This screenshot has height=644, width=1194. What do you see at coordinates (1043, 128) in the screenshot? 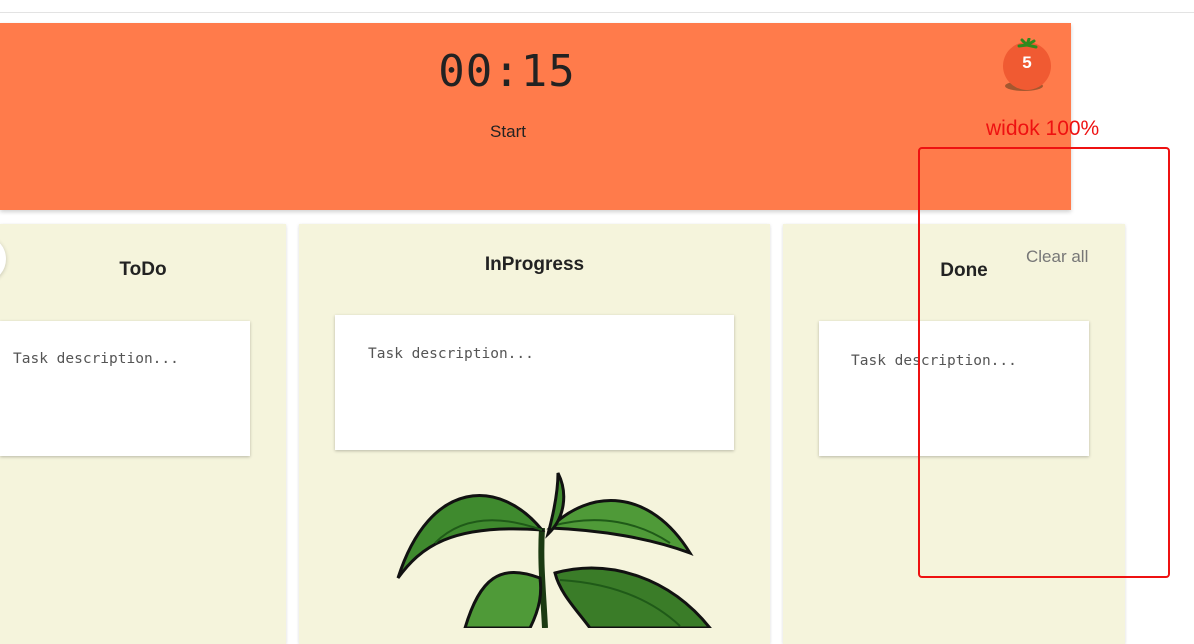
I see `annotation-label: widok 100%` at bounding box center [1043, 128].